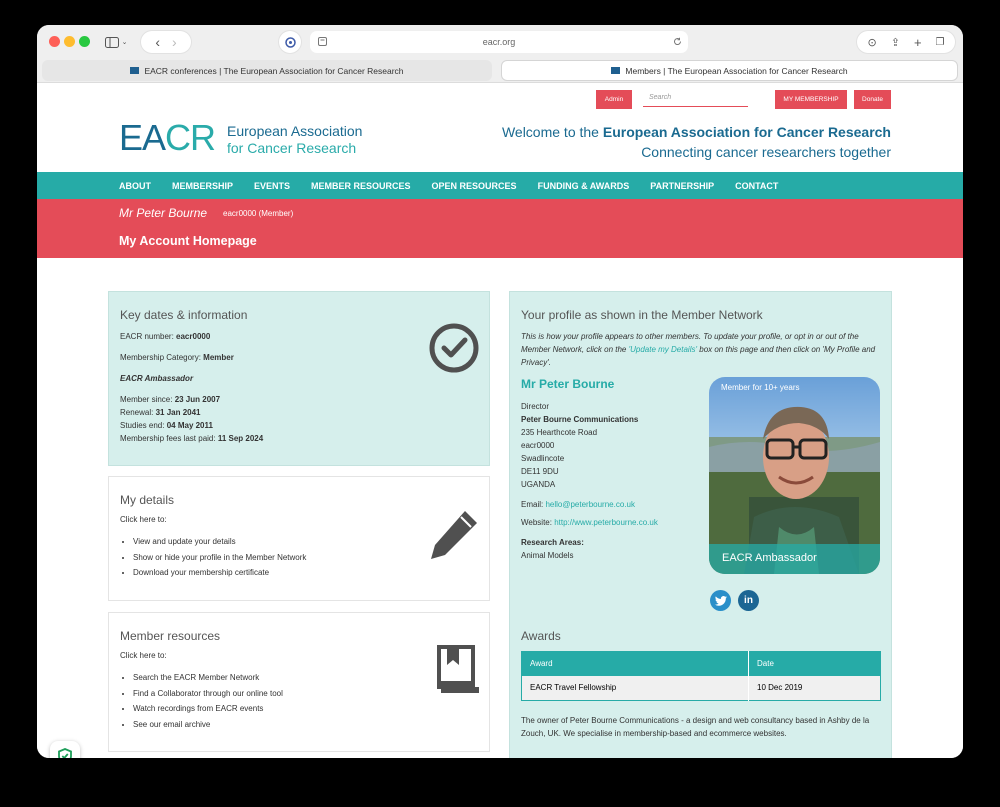 This screenshot has width=1000, height=807. Describe the element at coordinates (292, 148) in the screenshot. I see `logo-line-2: for Cancer Research` at that location.